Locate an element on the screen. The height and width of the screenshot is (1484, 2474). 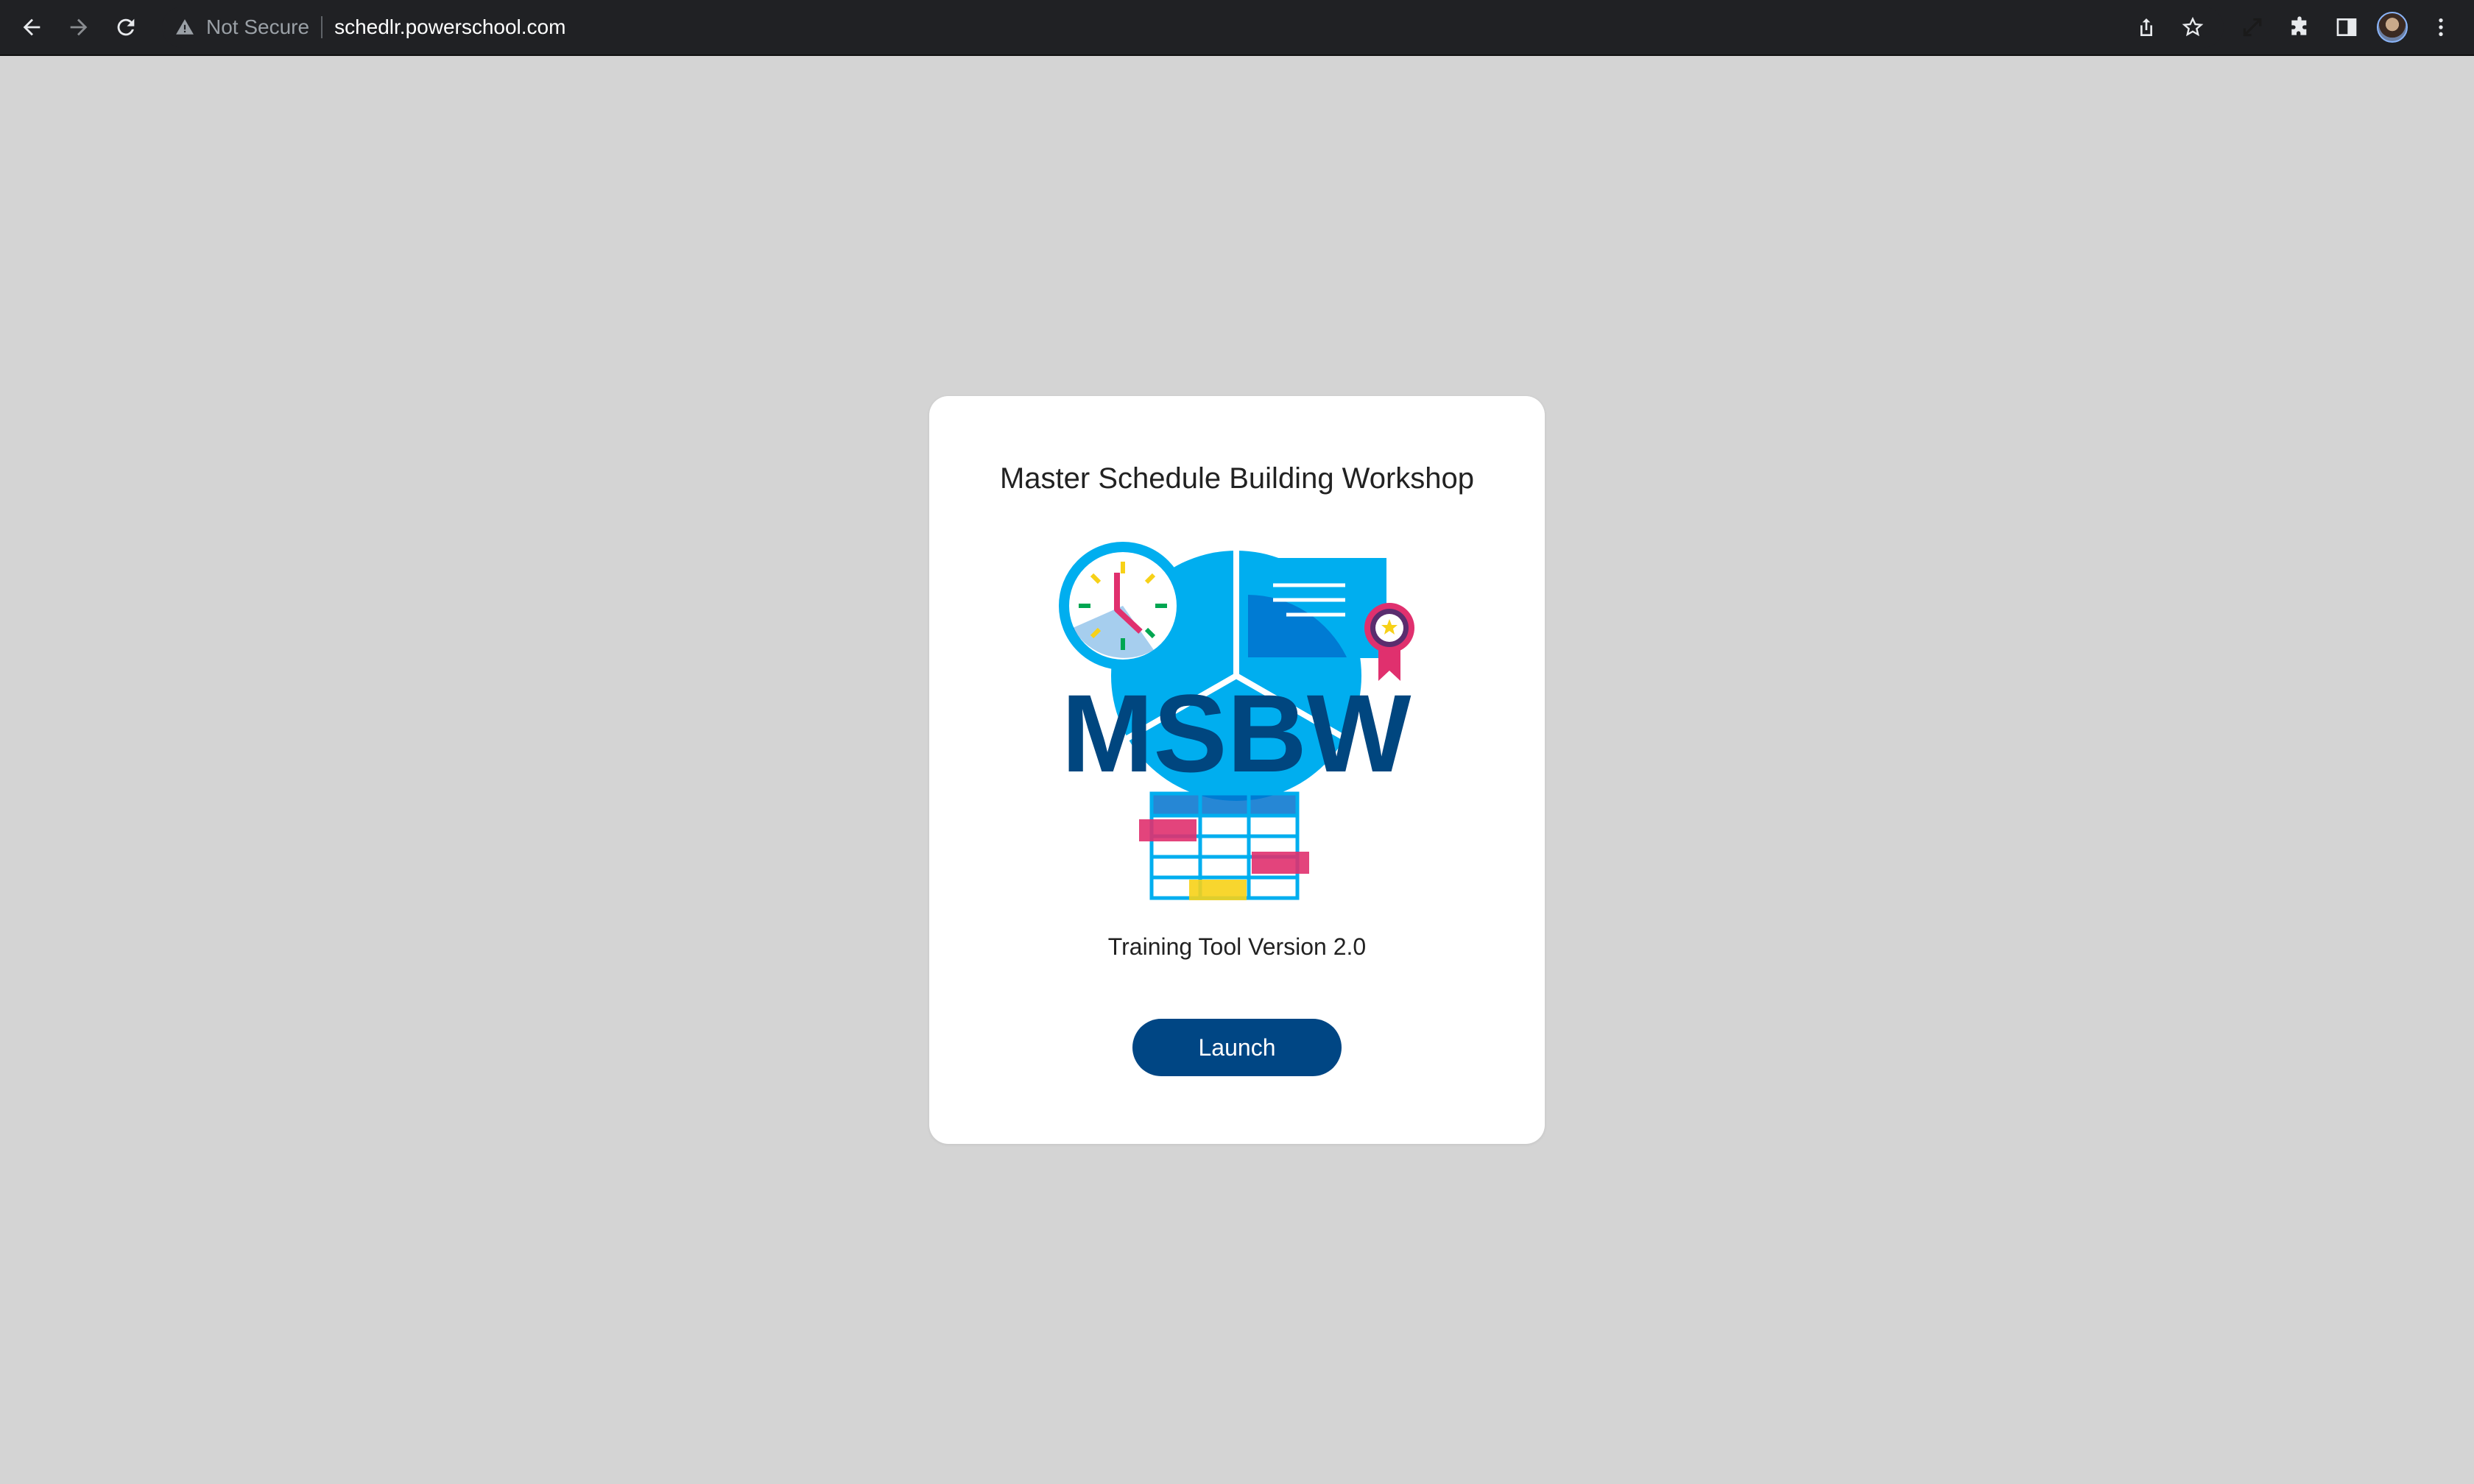
browser-toolbar: Not Secure schedlr.powerschool.com is located at coordinates (1237, 27).